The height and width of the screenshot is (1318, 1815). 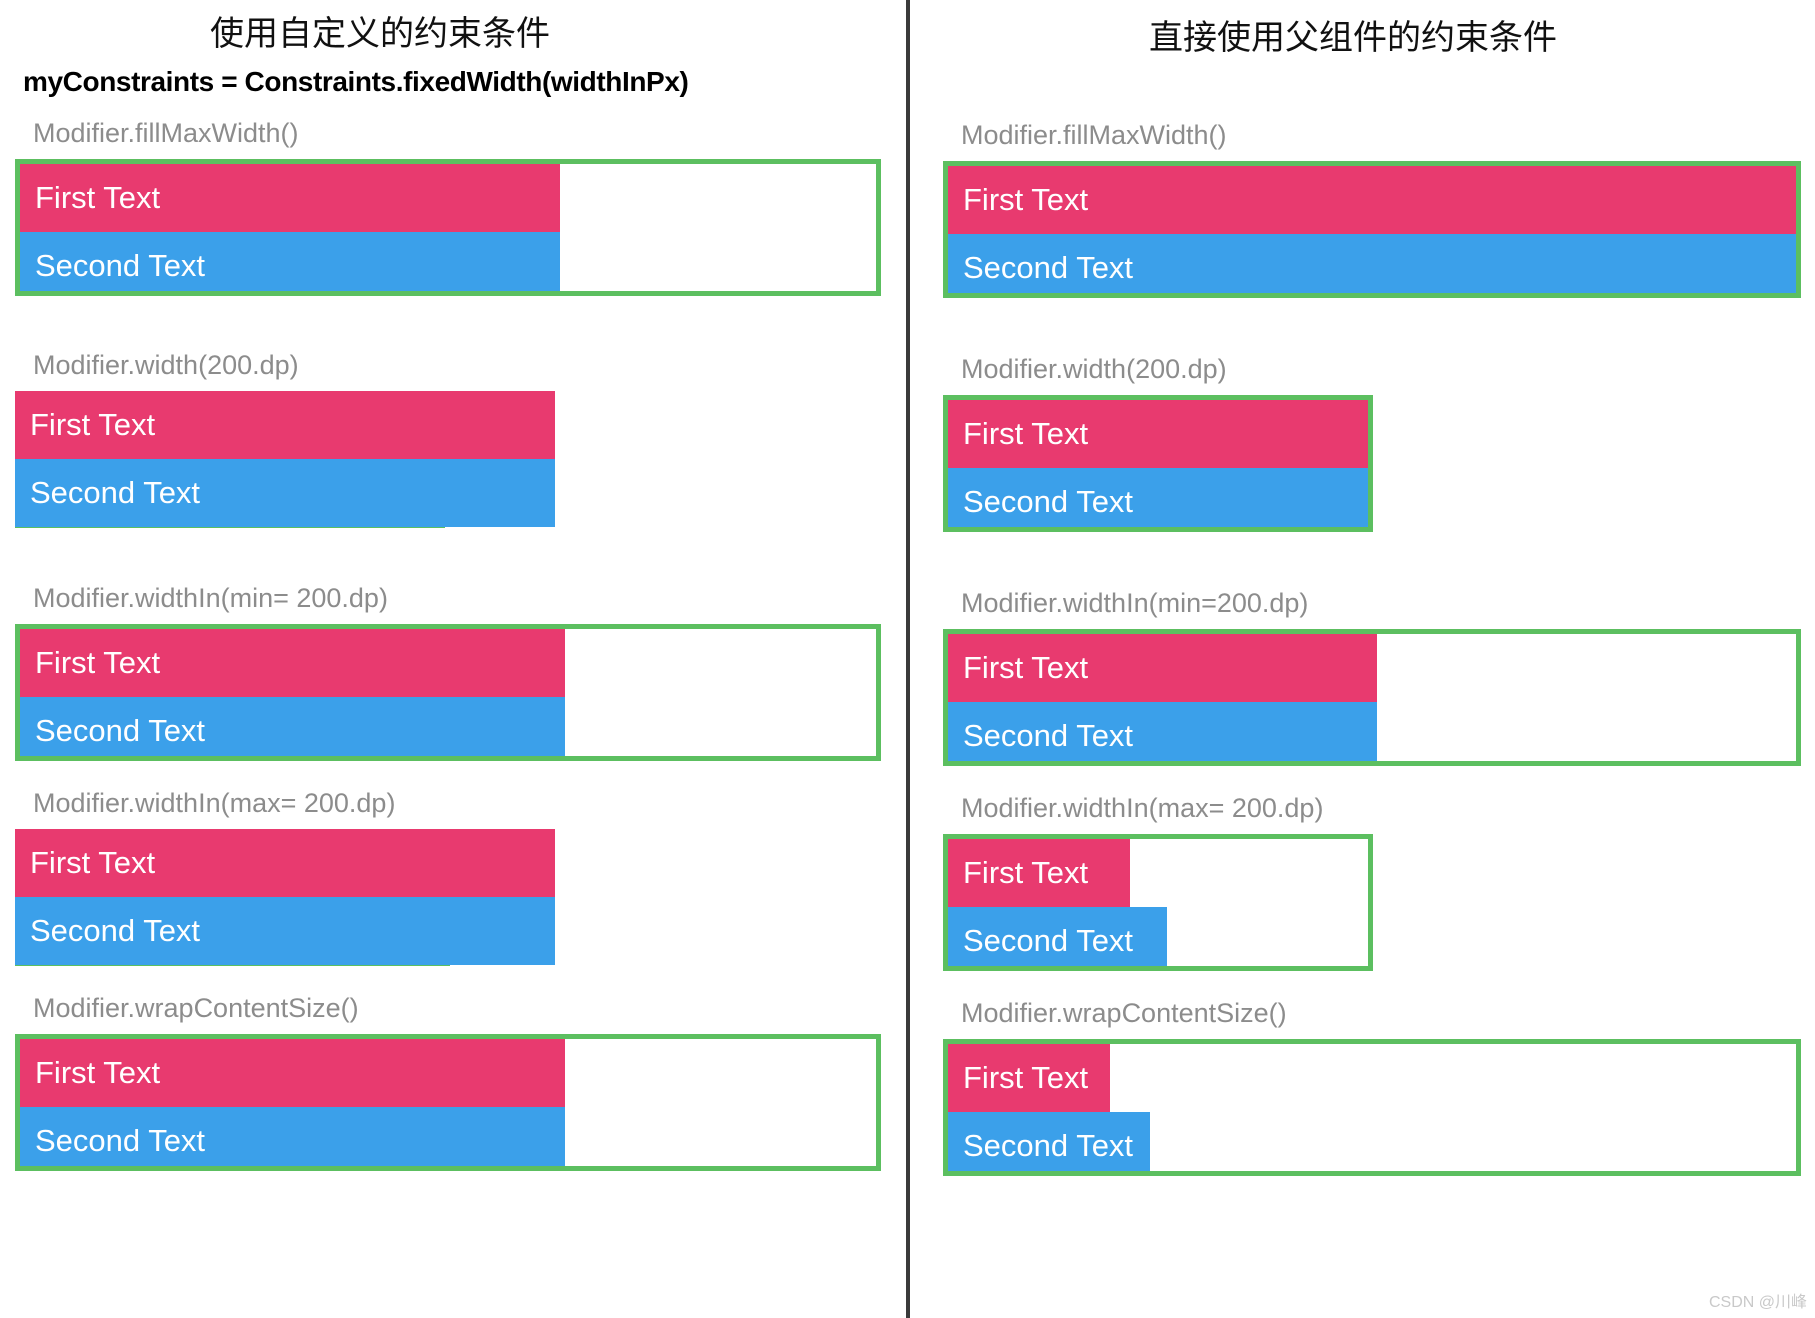 I want to click on modifier-label: Modifier.widthIn(min=200.dp), so click(x=1135, y=603).